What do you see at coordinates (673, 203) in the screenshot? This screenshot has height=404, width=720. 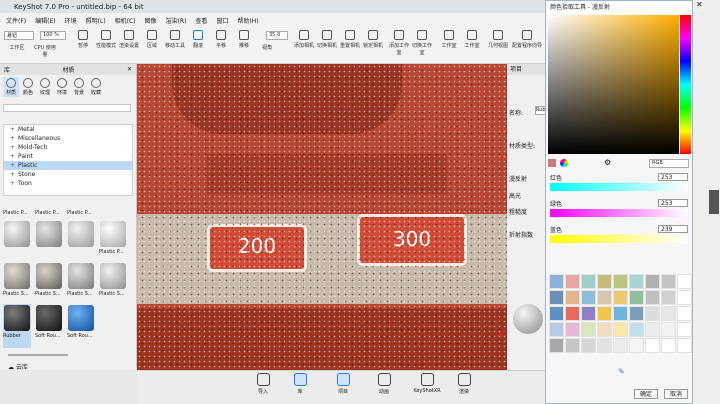 I see `green-value-input: 253` at bounding box center [673, 203].